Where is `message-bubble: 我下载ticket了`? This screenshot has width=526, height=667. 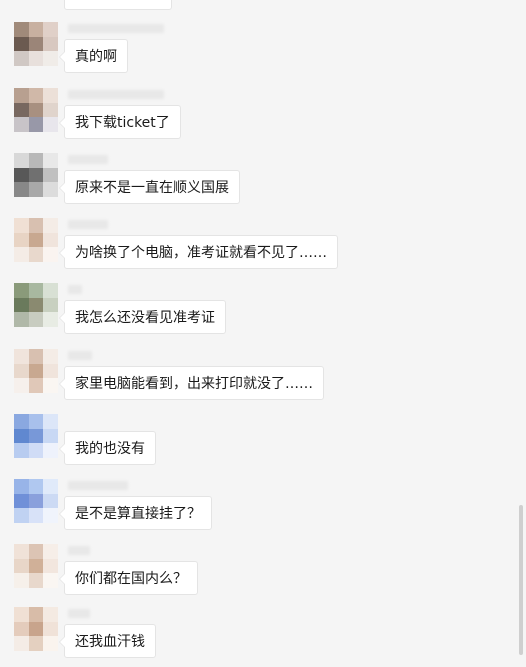
message-bubble: 我下载ticket了 is located at coordinates (120, 122).